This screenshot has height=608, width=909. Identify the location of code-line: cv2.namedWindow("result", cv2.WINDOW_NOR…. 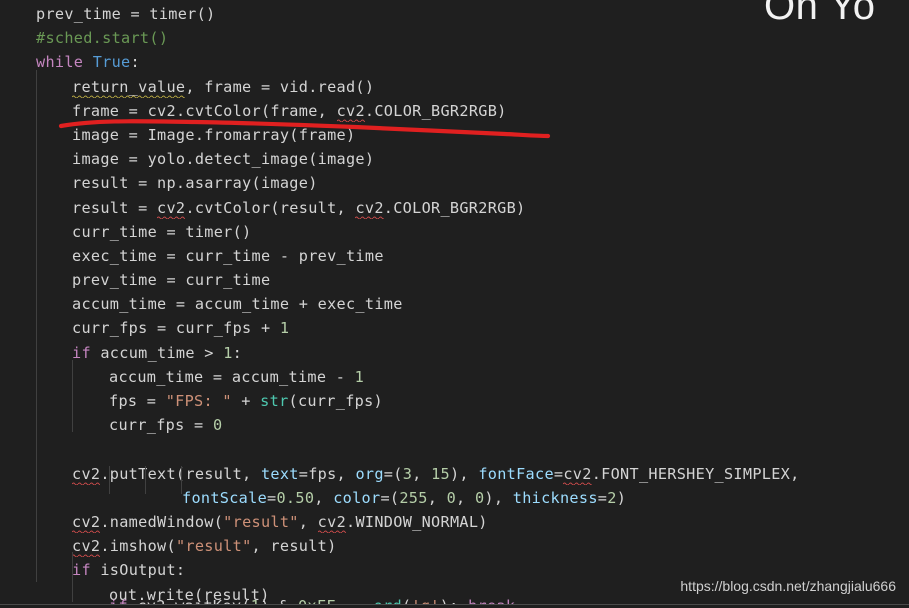
(454, 522).